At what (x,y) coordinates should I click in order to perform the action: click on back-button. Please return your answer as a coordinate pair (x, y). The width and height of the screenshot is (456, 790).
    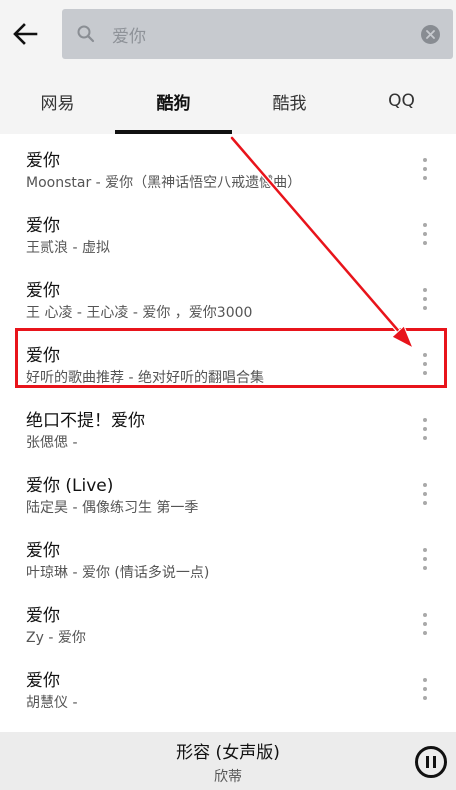
    Looking at the image, I should click on (25, 34).